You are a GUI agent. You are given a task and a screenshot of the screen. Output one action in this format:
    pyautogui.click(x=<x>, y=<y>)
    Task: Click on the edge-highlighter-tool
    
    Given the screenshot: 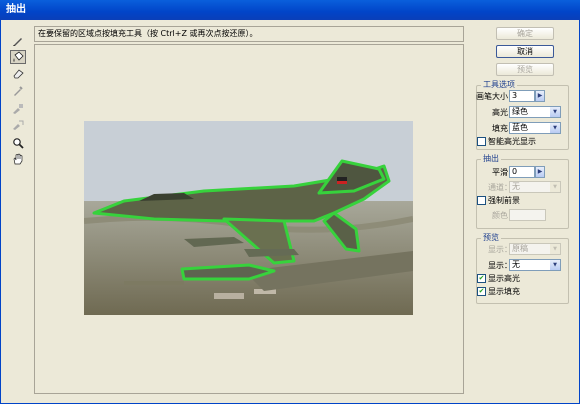 What is the action you would take?
    pyautogui.click(x=18, y=41)
    